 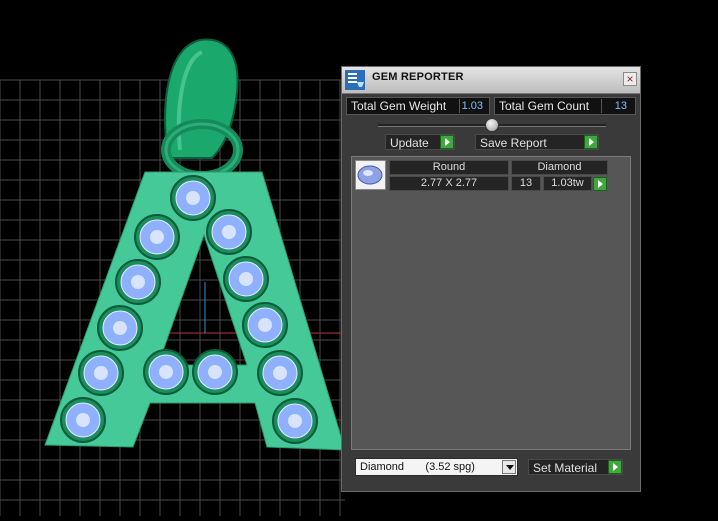 I want to click on gem-thumbnail, so click(x=370, y=175).